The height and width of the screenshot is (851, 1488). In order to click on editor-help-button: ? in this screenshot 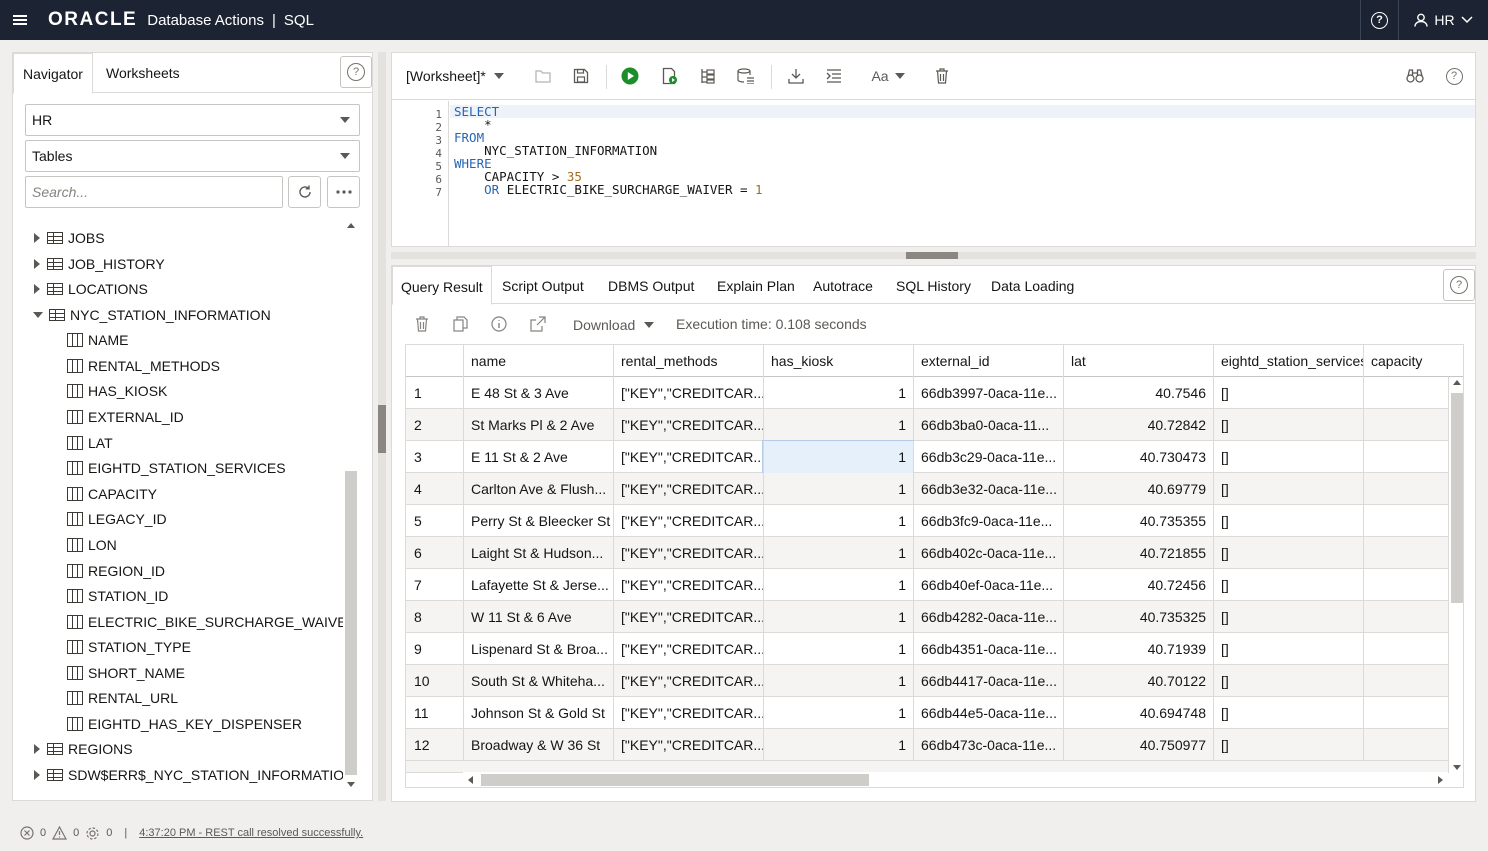, I will do `click(1454, 76)`.